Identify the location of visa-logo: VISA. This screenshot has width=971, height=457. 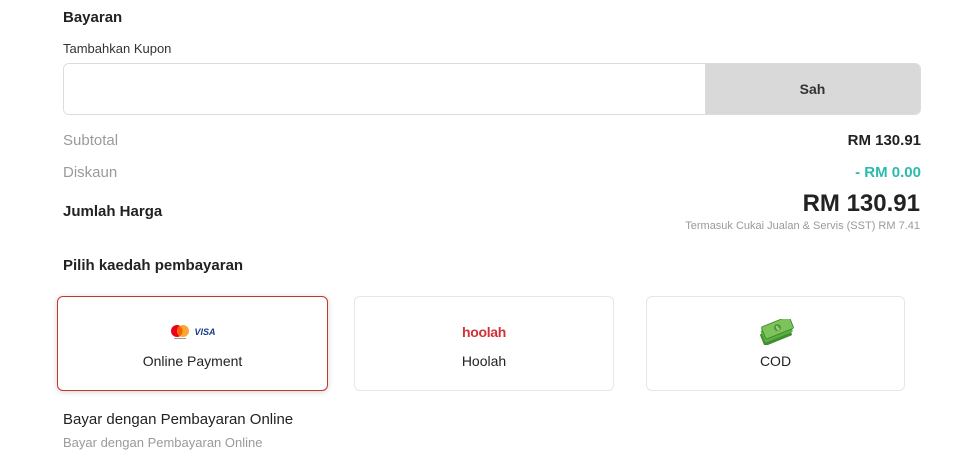
(205, 331).